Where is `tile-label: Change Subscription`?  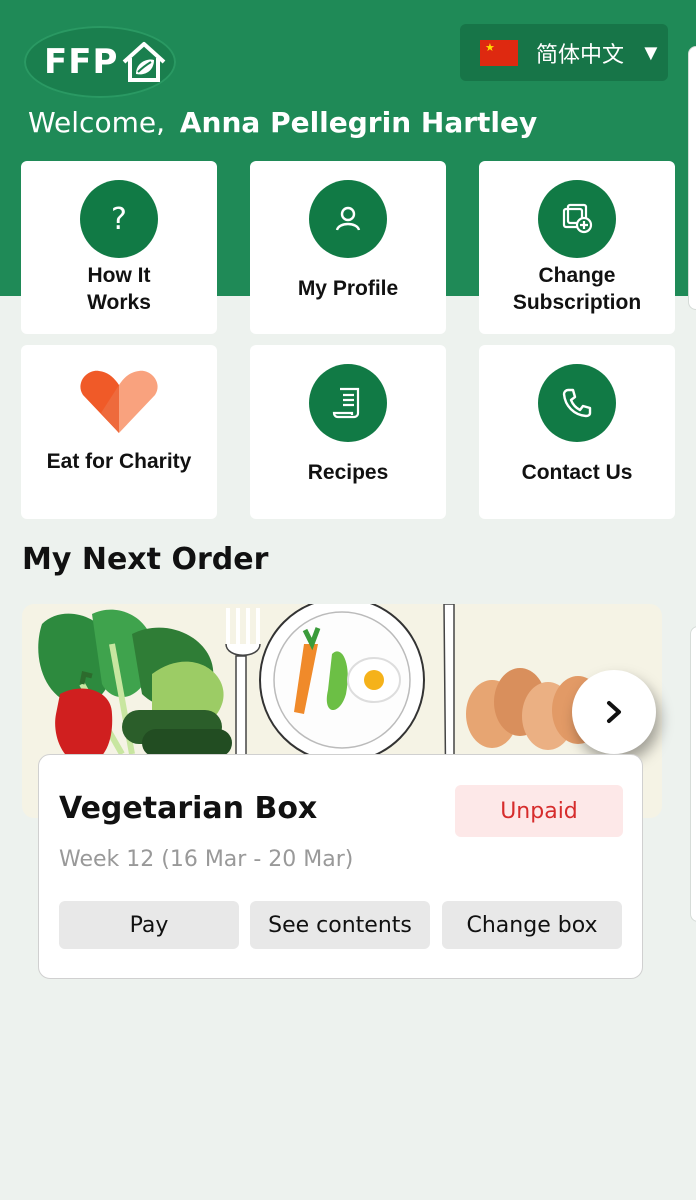
tile-label: Change Subscription is located at coordinates (577, 289).